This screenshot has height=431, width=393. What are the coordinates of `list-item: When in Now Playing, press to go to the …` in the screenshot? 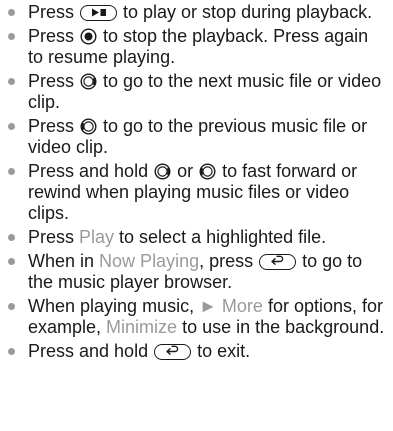 It's located at (196, 272).